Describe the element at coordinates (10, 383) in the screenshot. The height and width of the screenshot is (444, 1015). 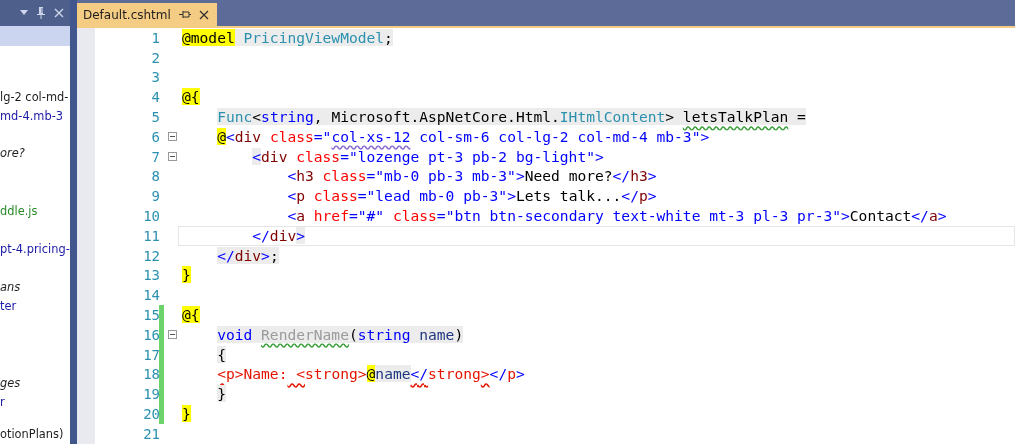
I see `tree-item: ges` at that location.